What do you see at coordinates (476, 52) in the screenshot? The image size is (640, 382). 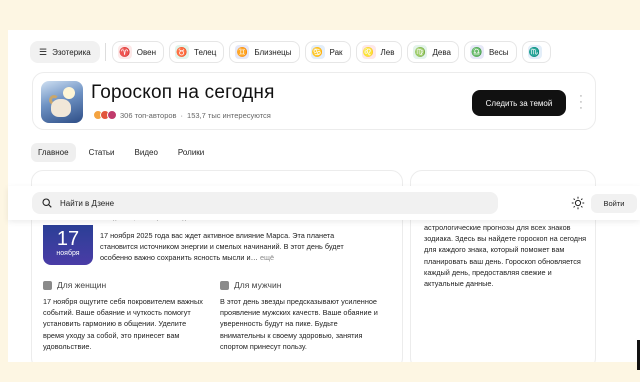 I see `zodiac-sign-icon: ♎` at bounding box center [476, 52].